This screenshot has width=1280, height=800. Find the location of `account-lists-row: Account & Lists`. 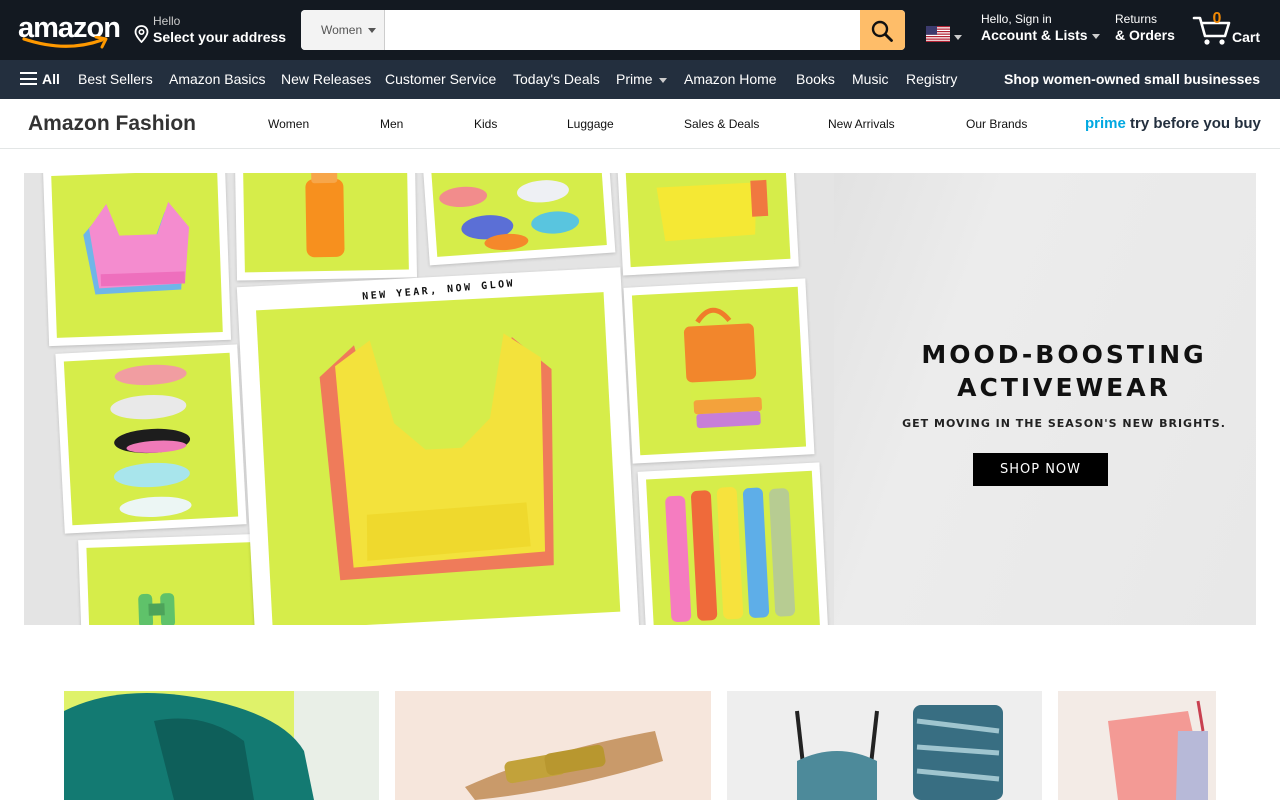

account-lists-row: Account & Lists is located at coordinates (1040, 35).